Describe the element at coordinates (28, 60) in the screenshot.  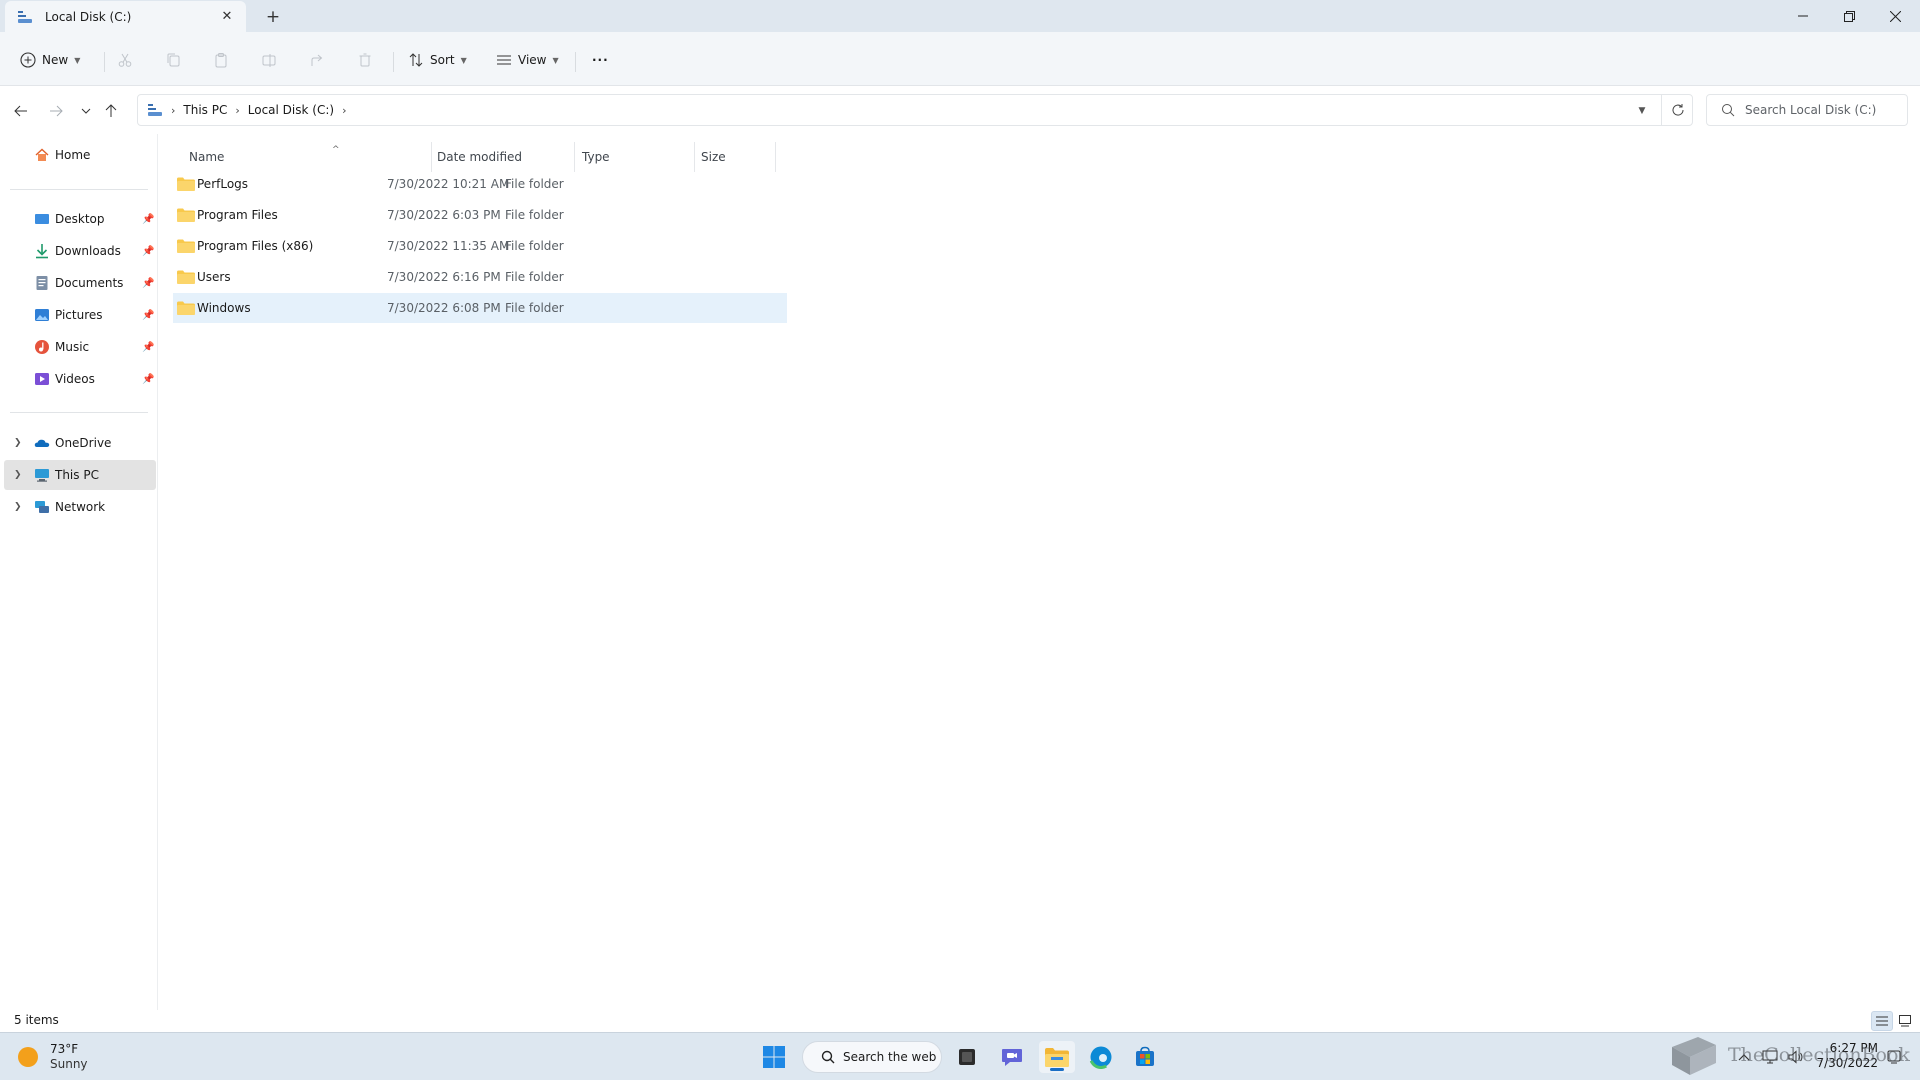
I see `plus-circle-icon` at that location.